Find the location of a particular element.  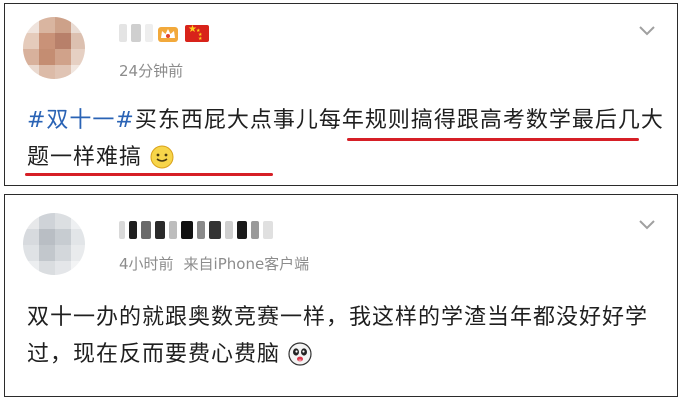

post-meta: 24分钟前 is located at coordinates (151, 70).